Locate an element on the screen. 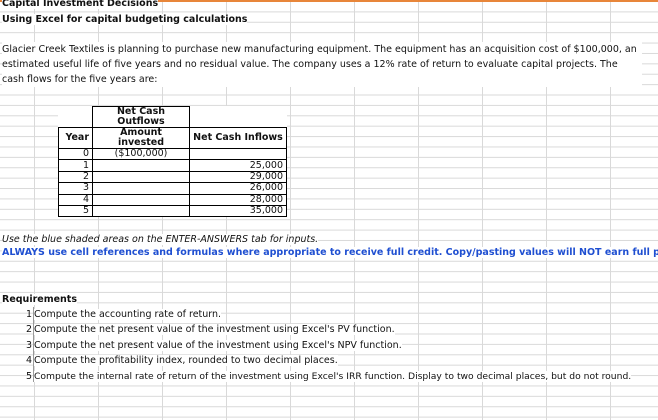 This screenshot has height=420, width=658. inflow-cell: 28,000 is located at coordinates (238, 199).